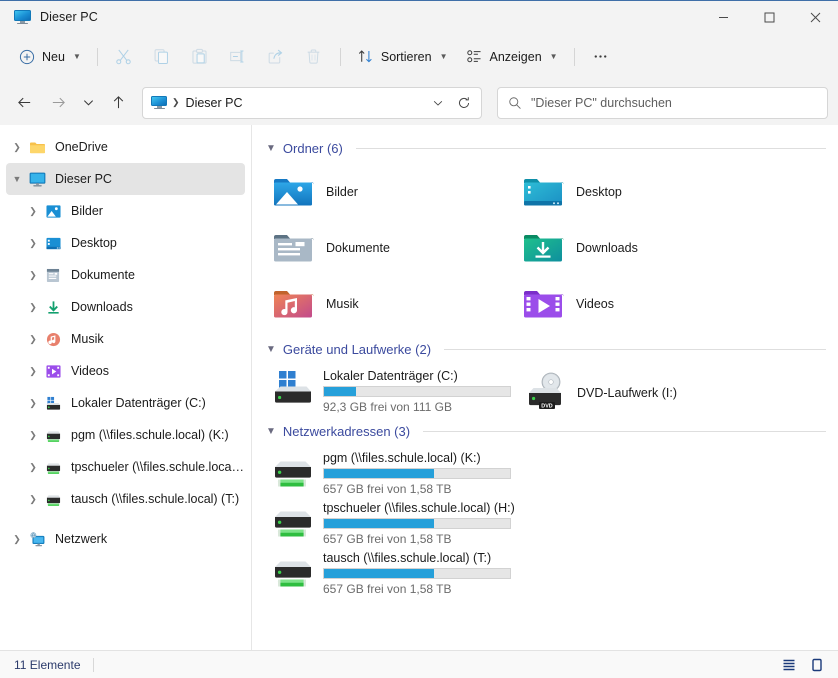 The width and height of the screenshot is (838, 678). Describe the element at coordinates (47, 664) in the screenshot. I see `item-count-label: 11 Elemente` at that location.